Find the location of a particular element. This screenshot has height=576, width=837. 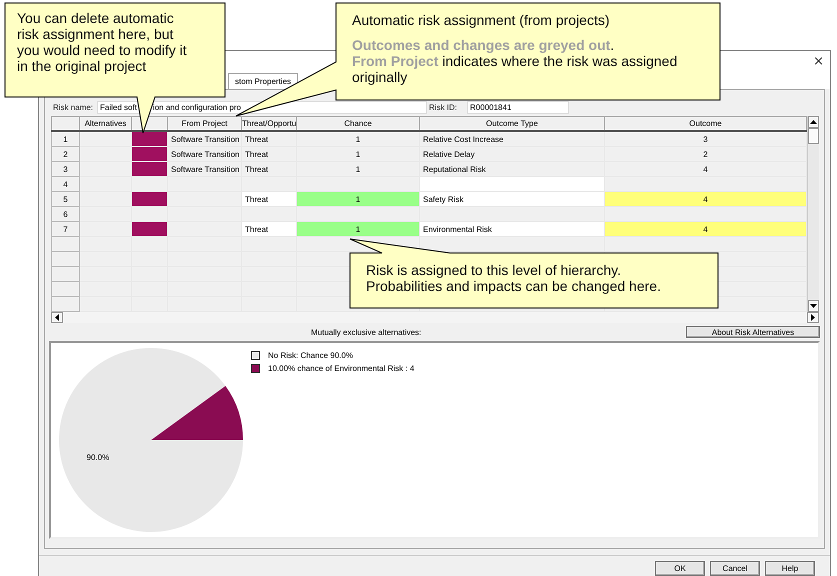

legend-label: No Risk: Chance 90.0% is located at coordinates (310, 355).